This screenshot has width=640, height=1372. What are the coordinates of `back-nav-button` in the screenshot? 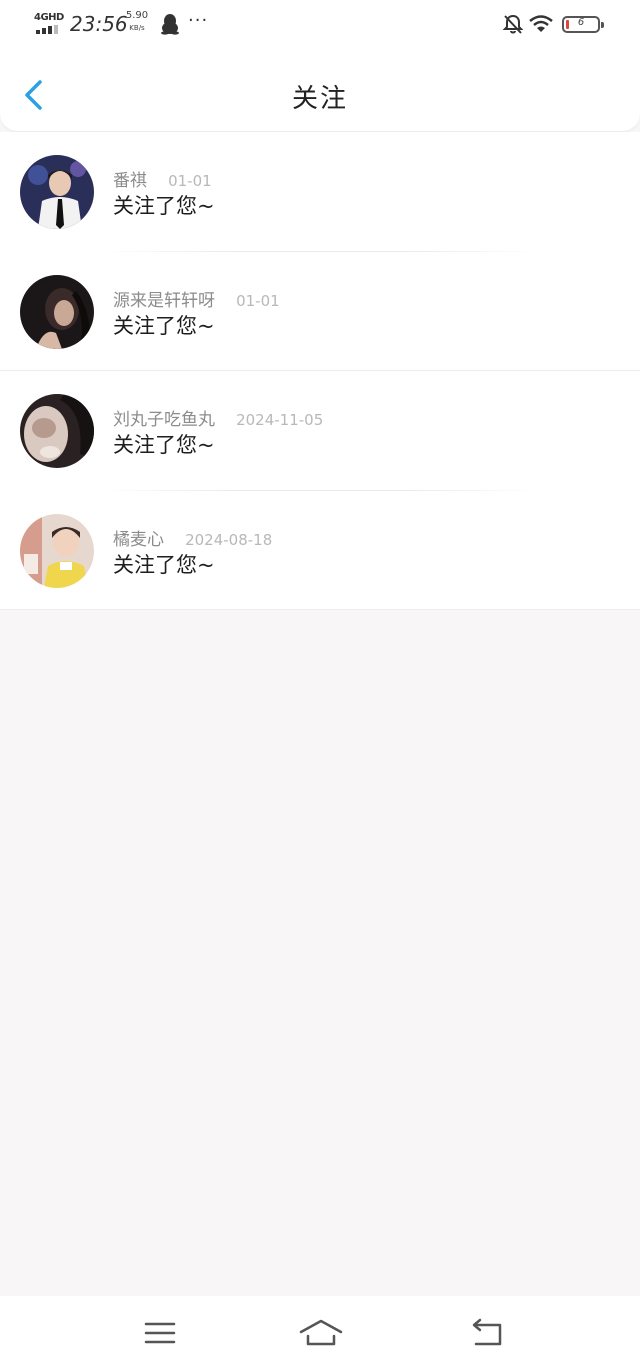 It's located at (486, 1333).